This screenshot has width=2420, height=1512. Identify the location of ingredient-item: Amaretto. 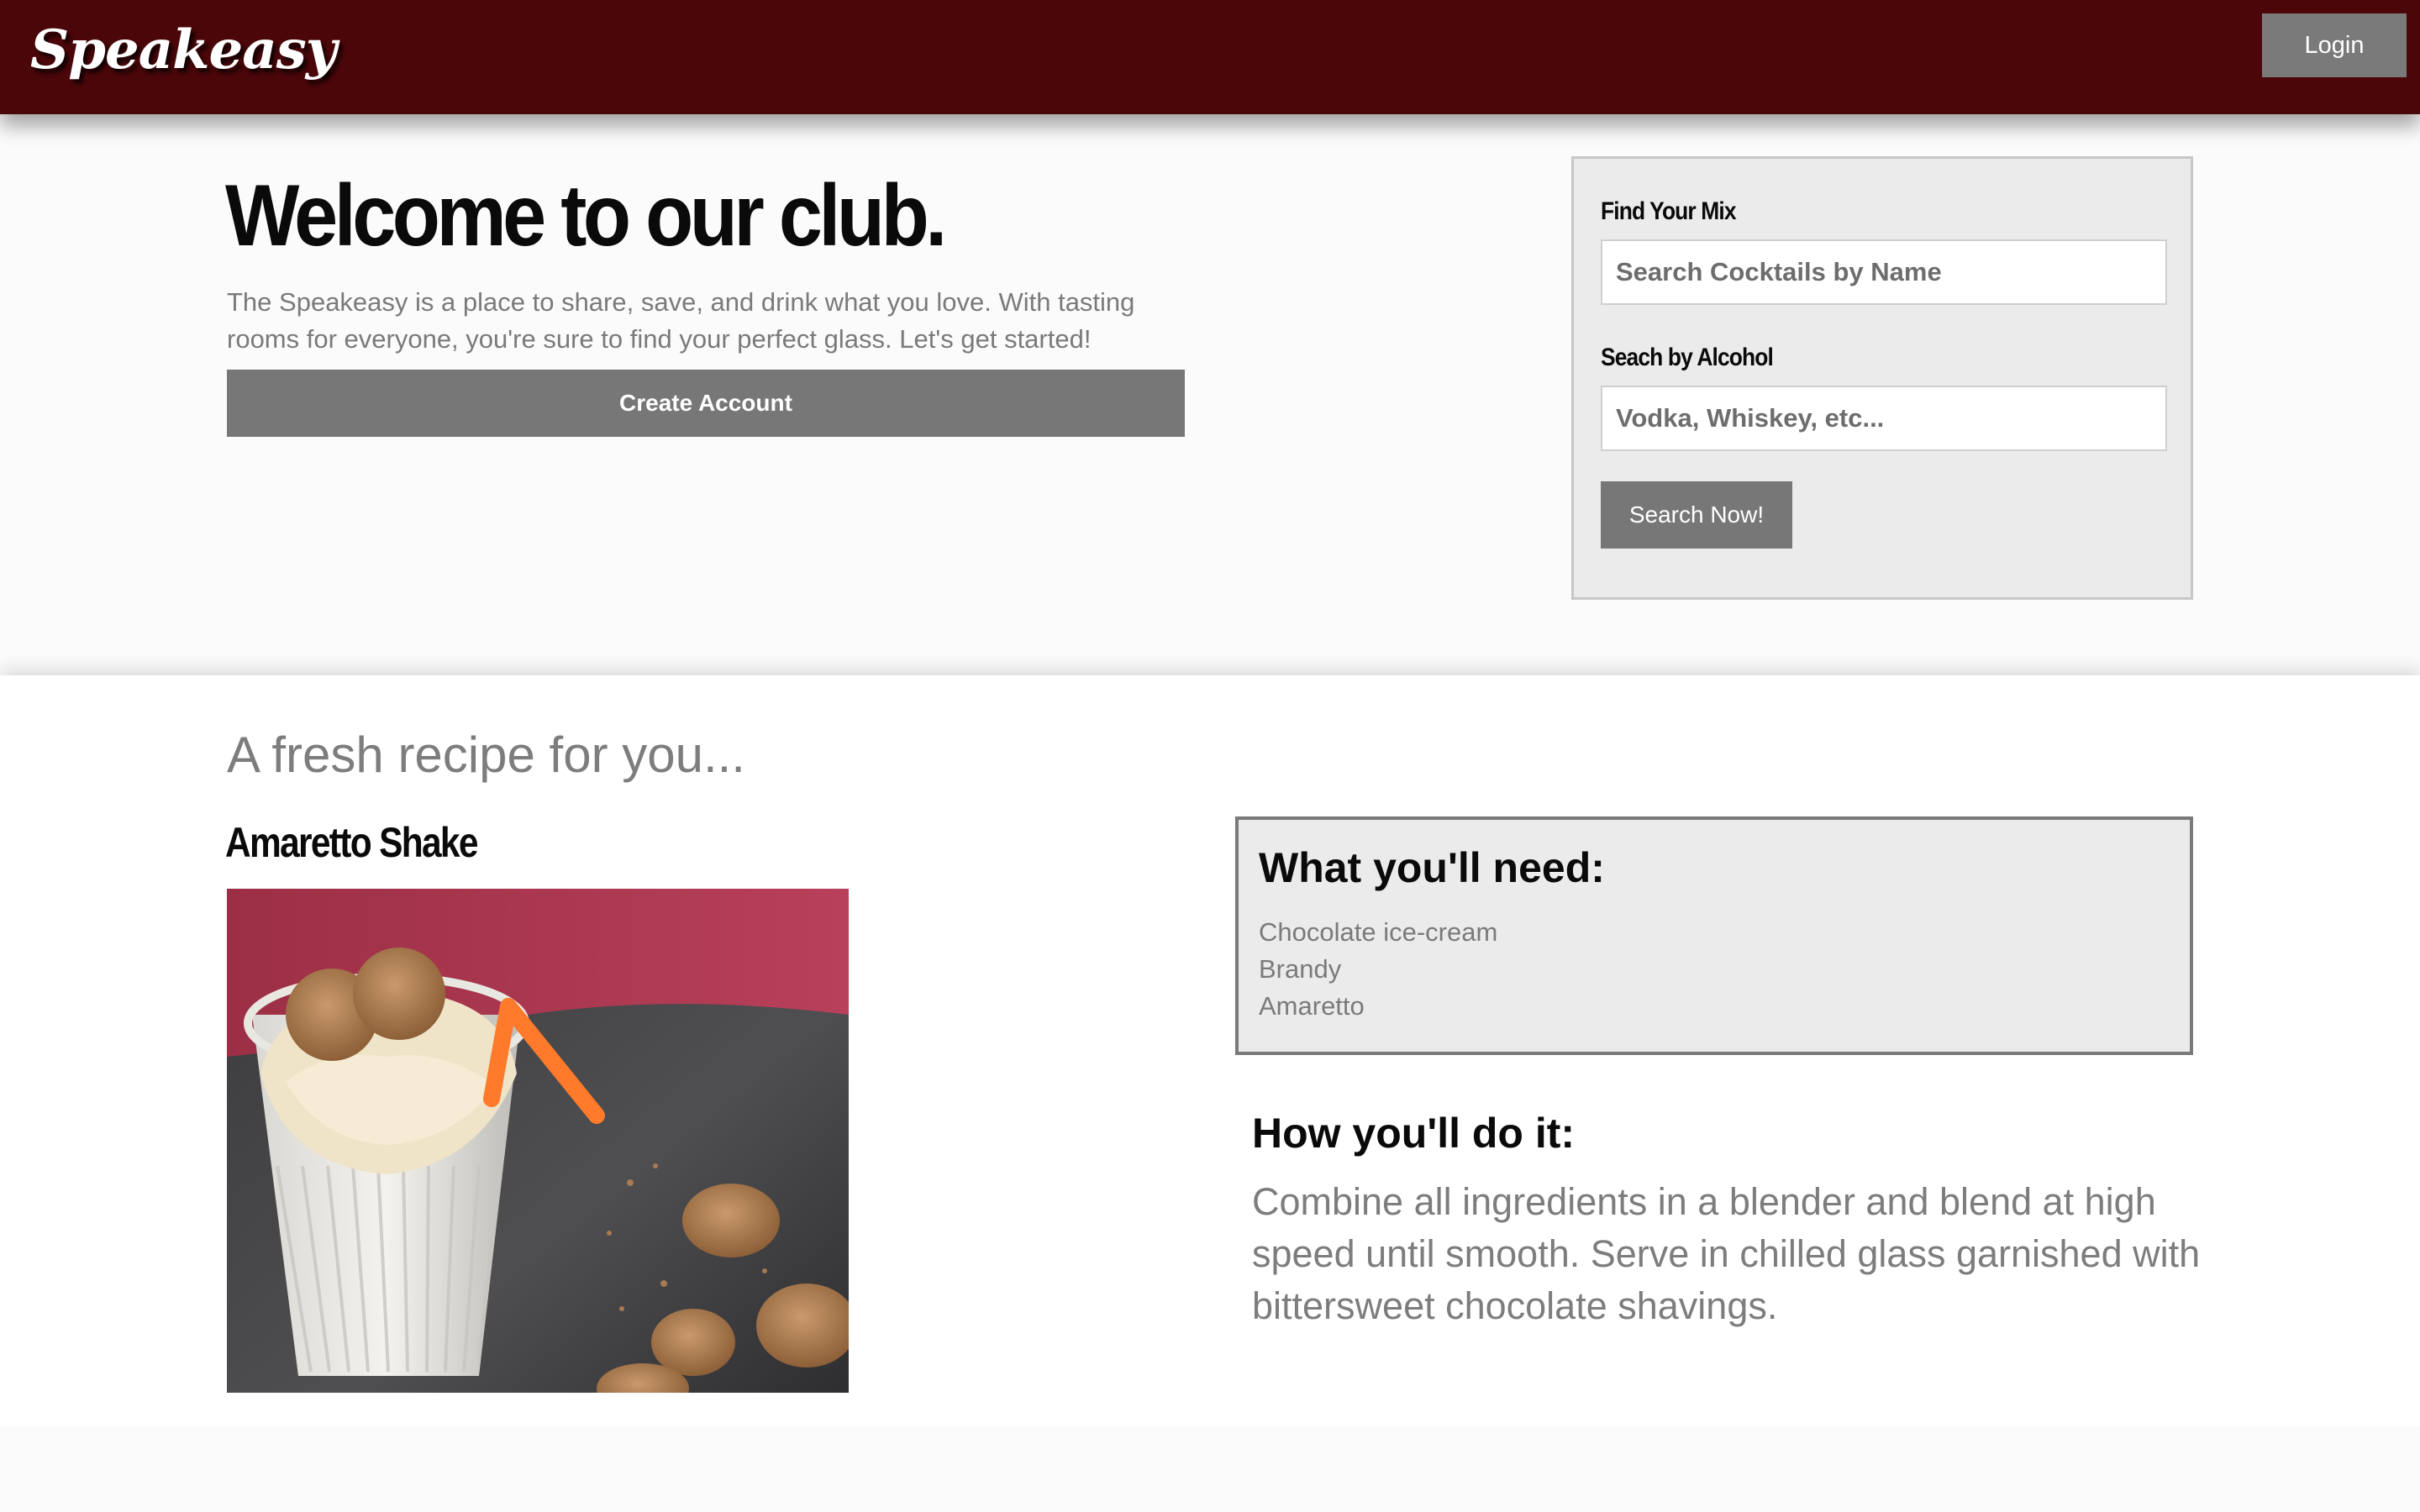
(1312, 1006).